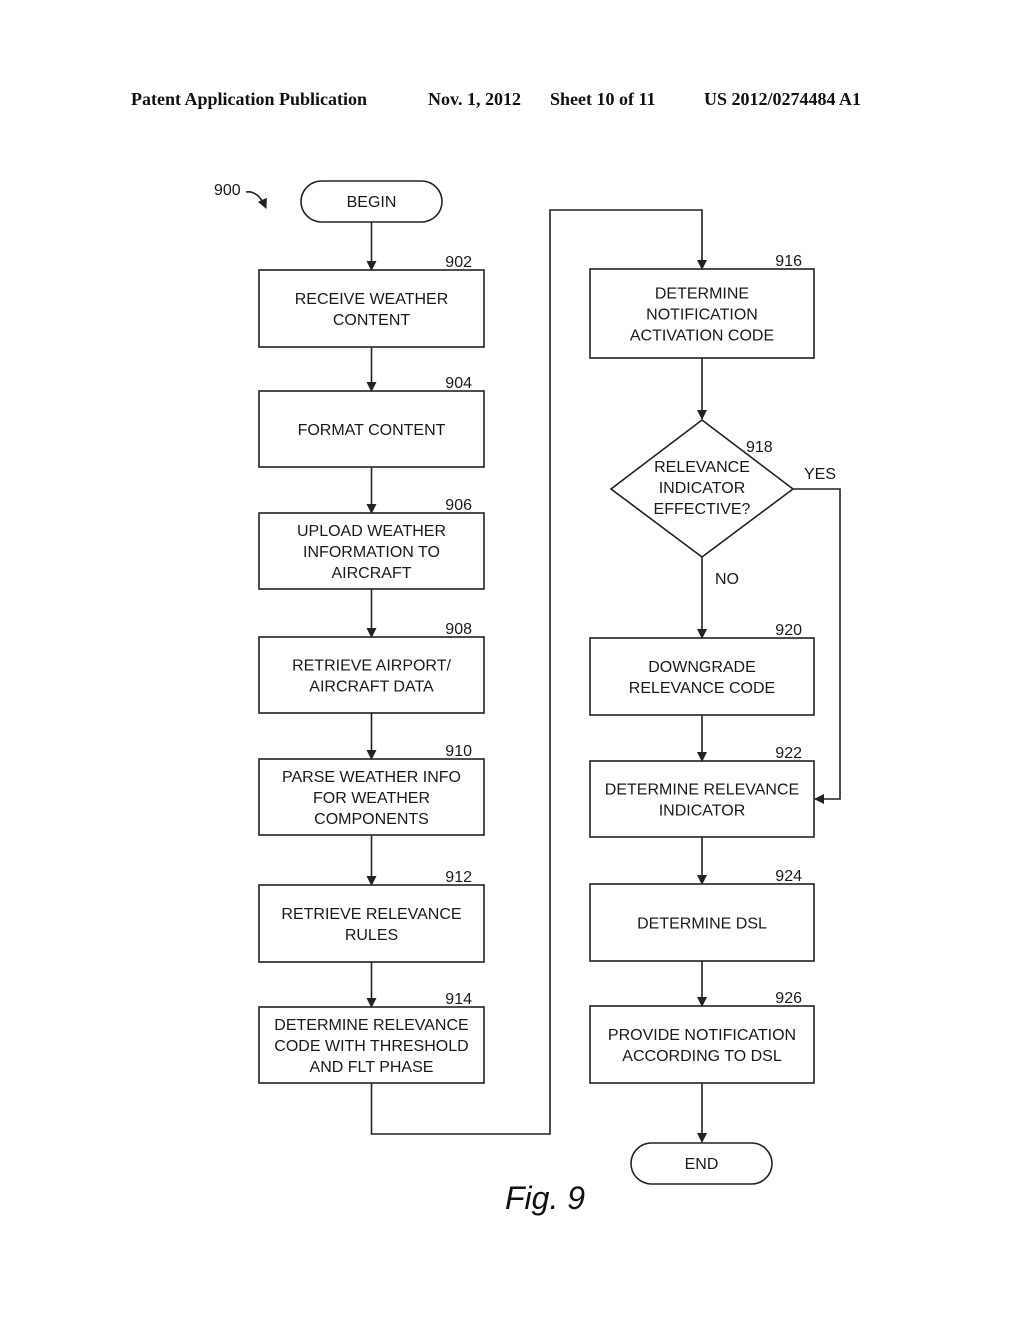 The height and width of the screenshot is (1320, 1024). Describe the element at coordinates (458, 629) in the screenshot. I see `step-number: 908` at that location.